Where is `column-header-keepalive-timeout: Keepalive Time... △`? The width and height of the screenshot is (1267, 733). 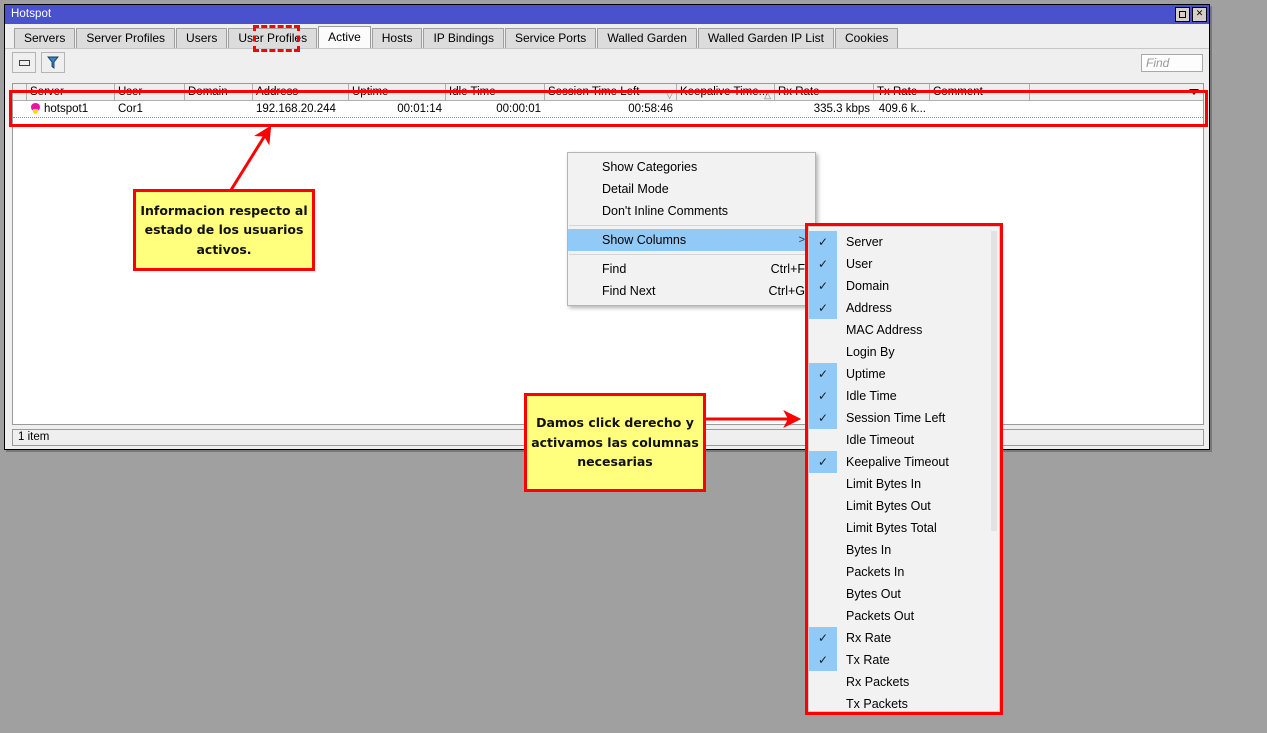 column-header-keepalive-timeout: Keepalive Time... △ is located at coordinates (726, 92).